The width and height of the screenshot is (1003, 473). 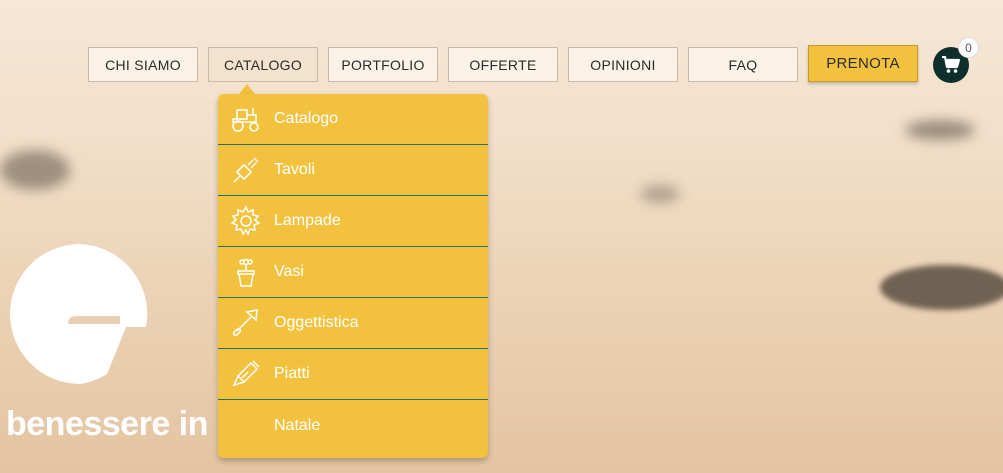 What do you see at coordinates (503, 64) in the screenshot?
I see `nav-offerte: OFFERTE` at bounding box center [503, 64].